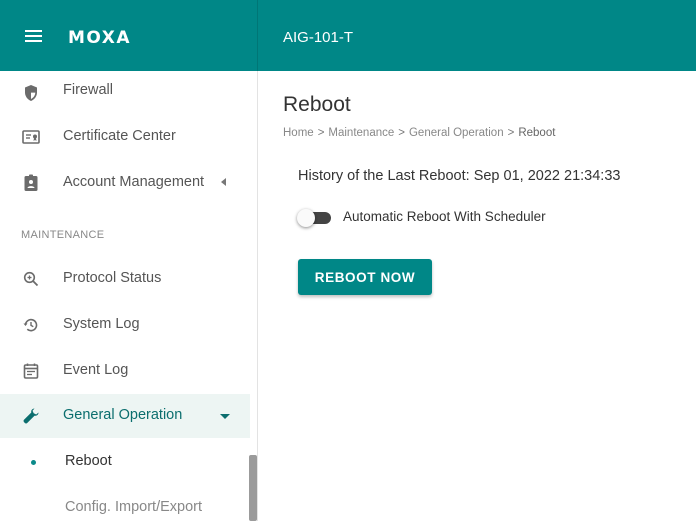 The image size is (696, 521). I want to click on calendar-icon, so click(31, 371).